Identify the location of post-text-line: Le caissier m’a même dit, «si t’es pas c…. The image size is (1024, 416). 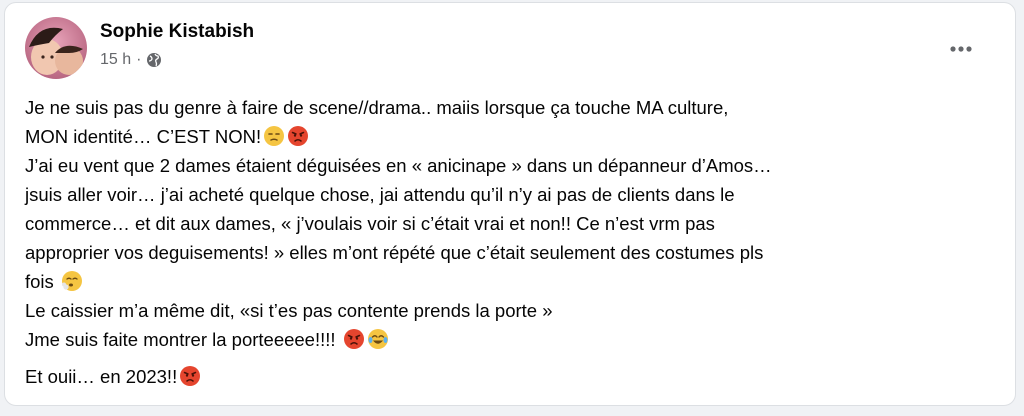
(289, 310).